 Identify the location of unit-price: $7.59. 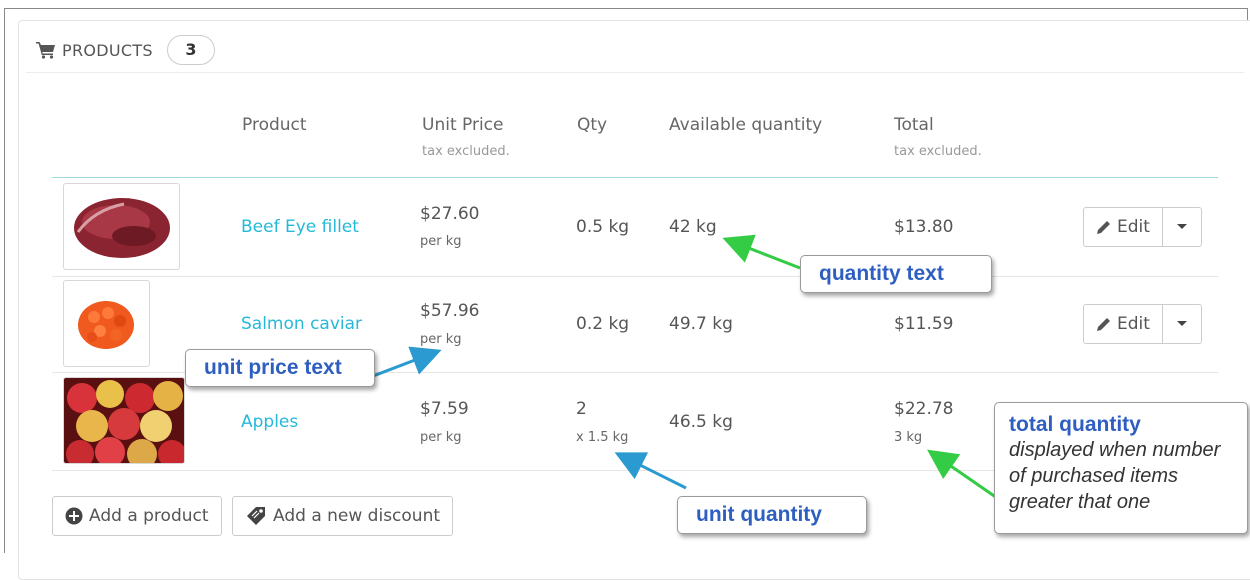
(444, 409).